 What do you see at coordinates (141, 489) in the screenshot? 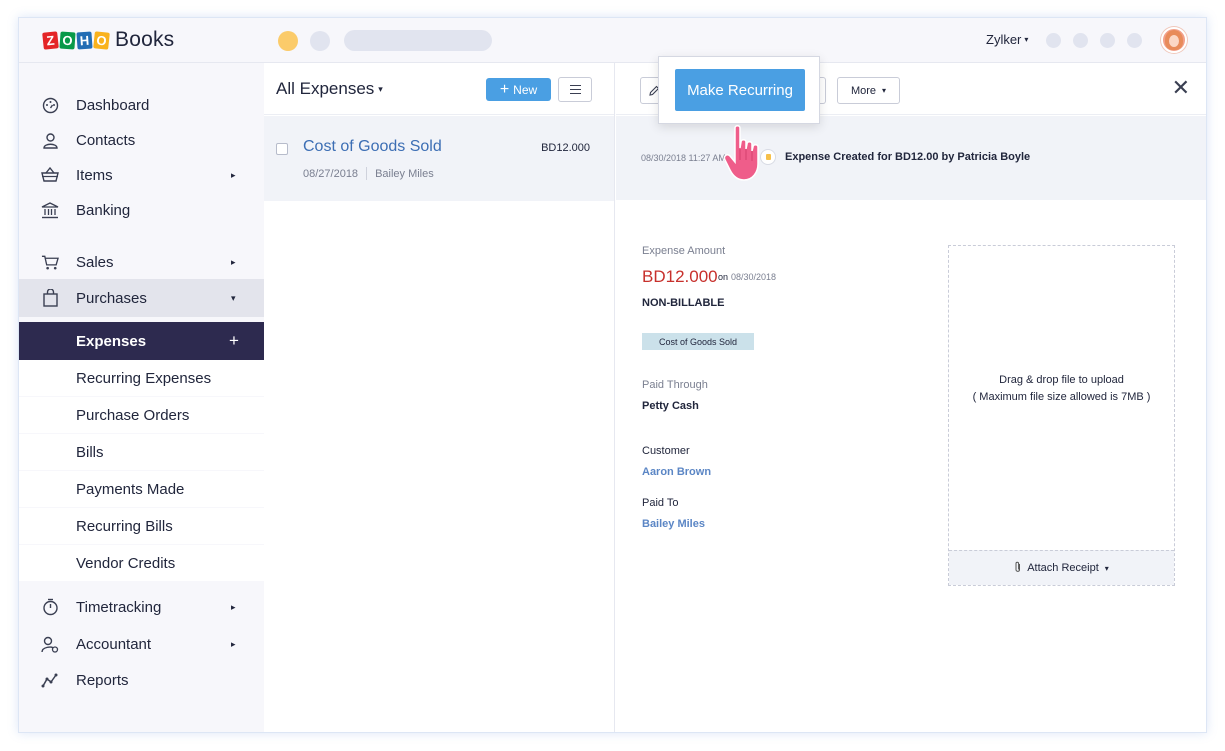
I see `sidebar-subitem-payments-made: Payments Made` at bounding box center [141, 489].